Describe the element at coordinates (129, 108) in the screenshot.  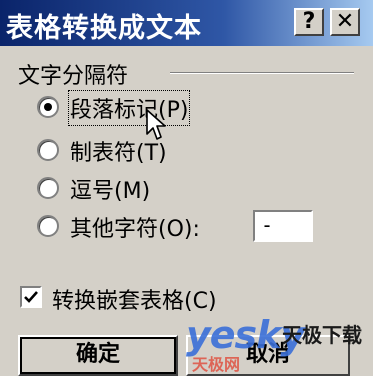
I see `radio-label: 段落标记(P)` at that location.